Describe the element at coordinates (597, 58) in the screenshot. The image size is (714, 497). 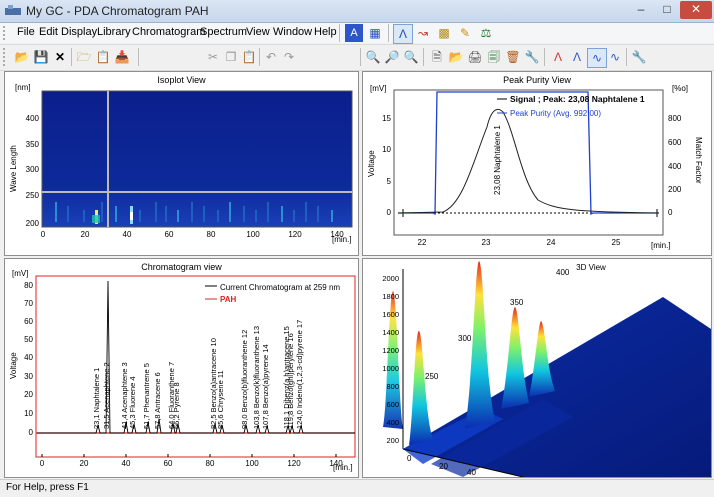
I see `multi-view-icon: ∿` at that location.